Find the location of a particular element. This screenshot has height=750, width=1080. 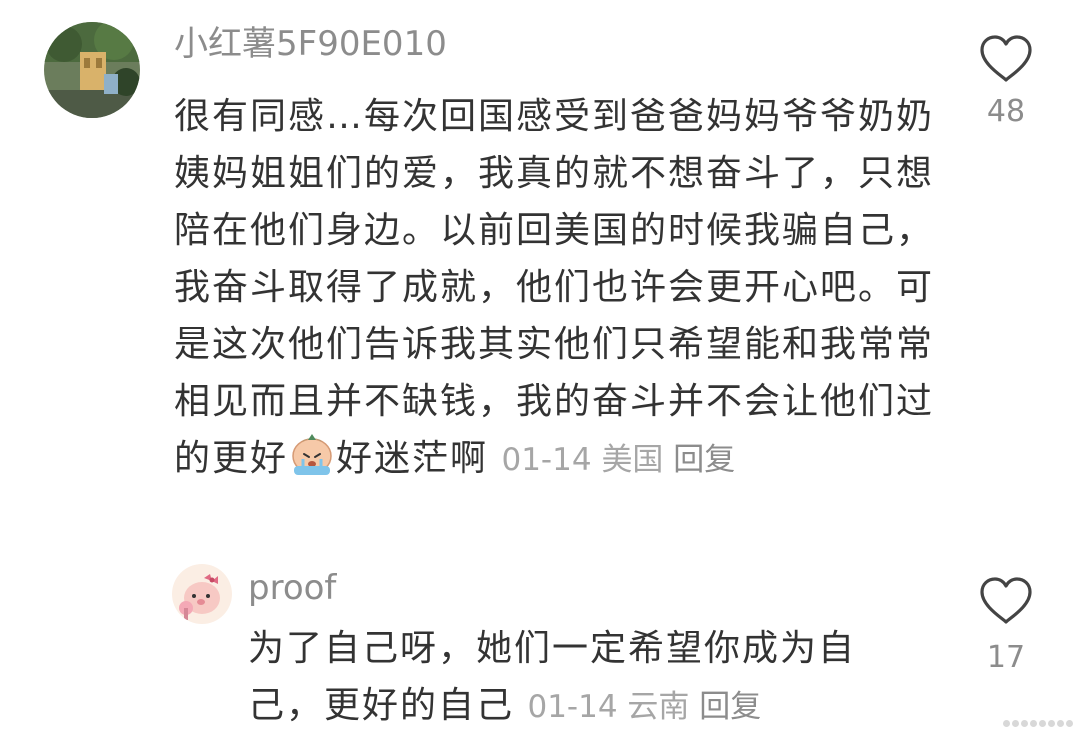

crying-face-emoji-icon is located at coordinates (312, 462).